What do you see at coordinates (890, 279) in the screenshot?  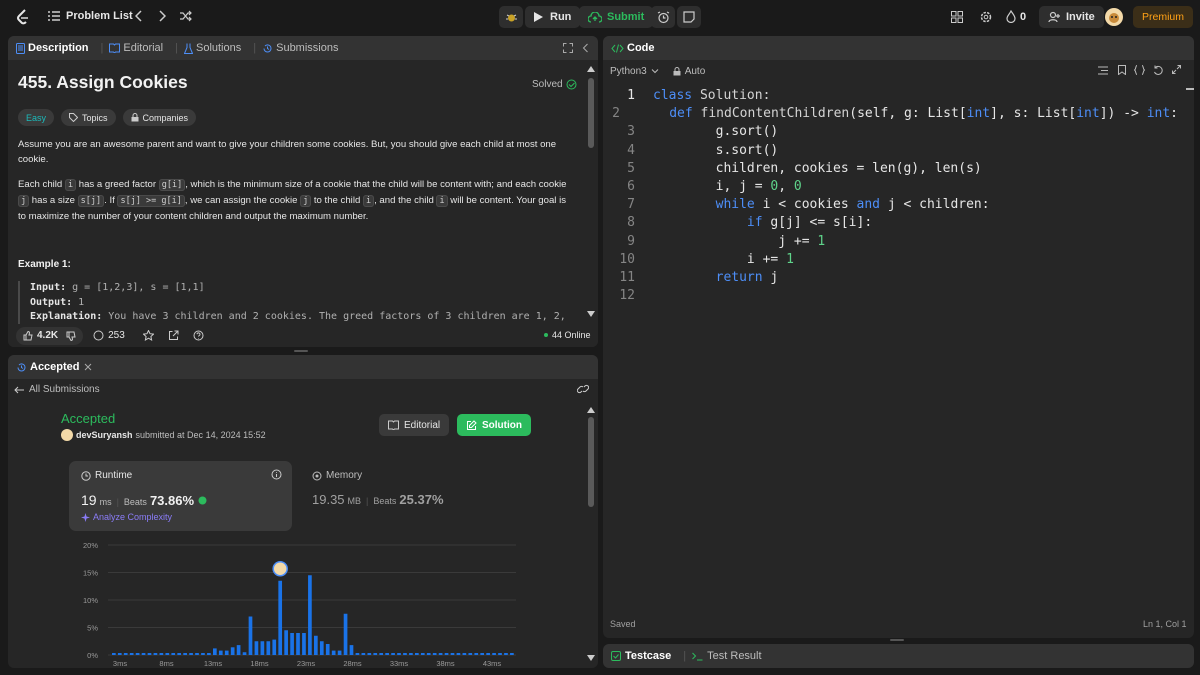 I see `code-line: 11 return j` at bounding box center [890, 279].